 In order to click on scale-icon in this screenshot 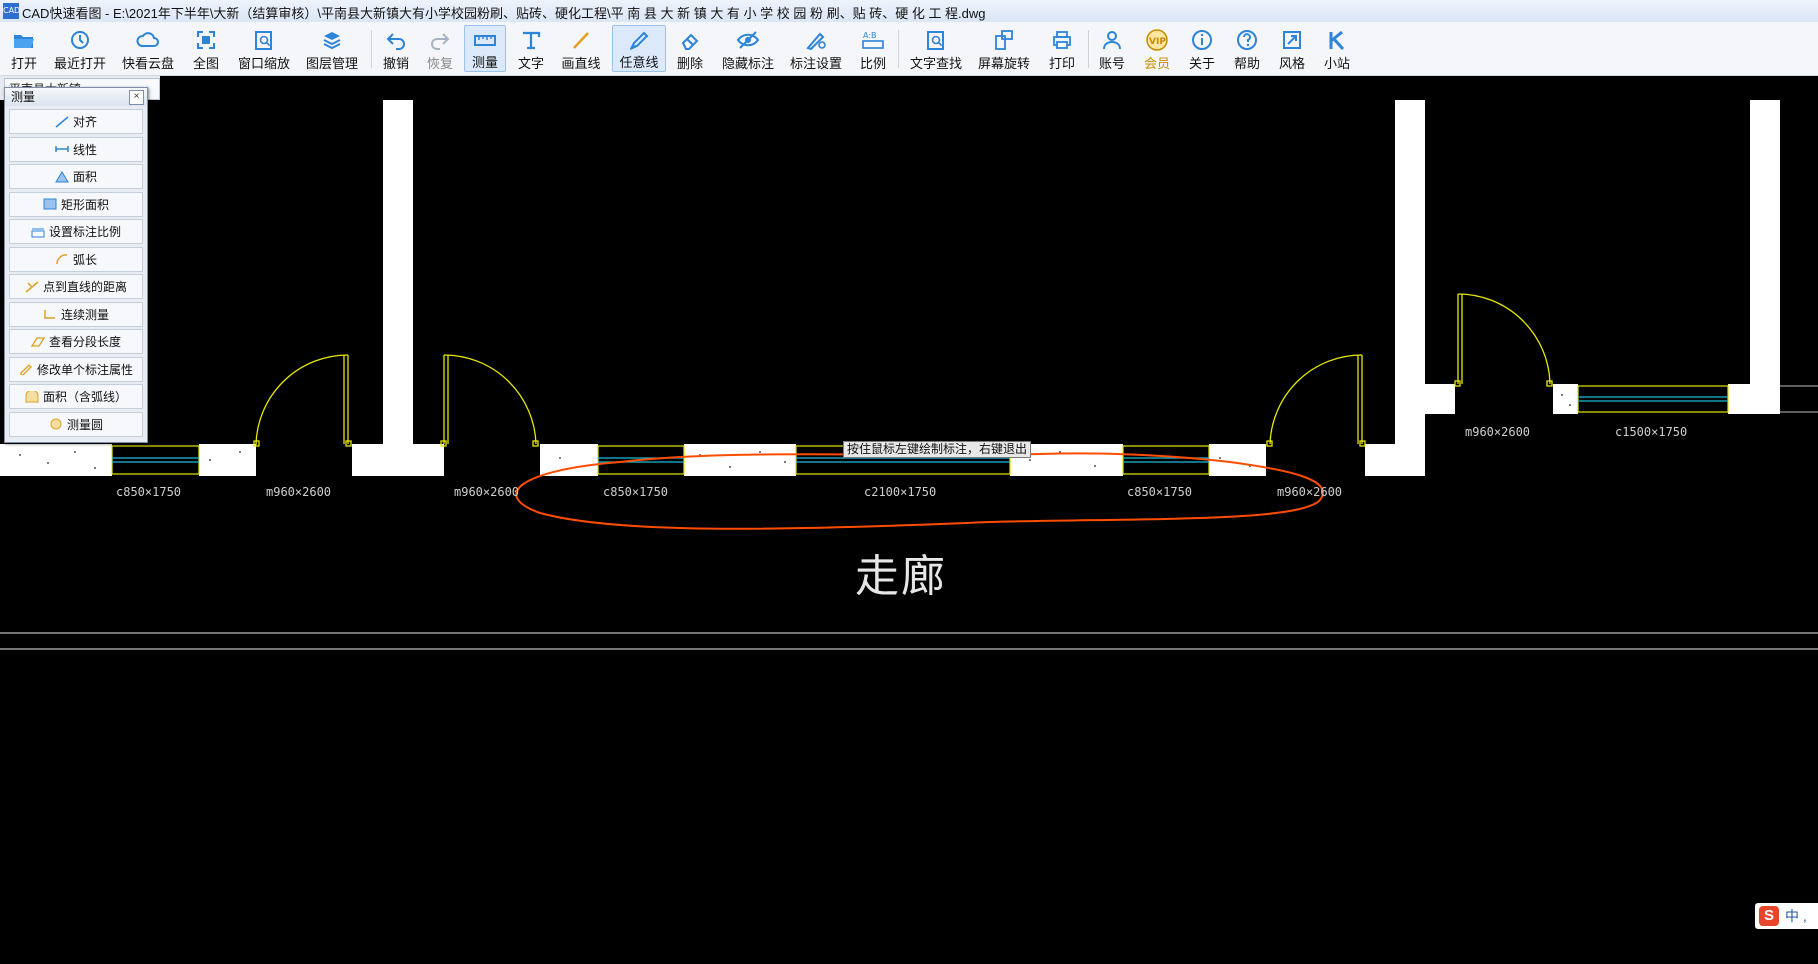, I will do `click(38, 232)`.